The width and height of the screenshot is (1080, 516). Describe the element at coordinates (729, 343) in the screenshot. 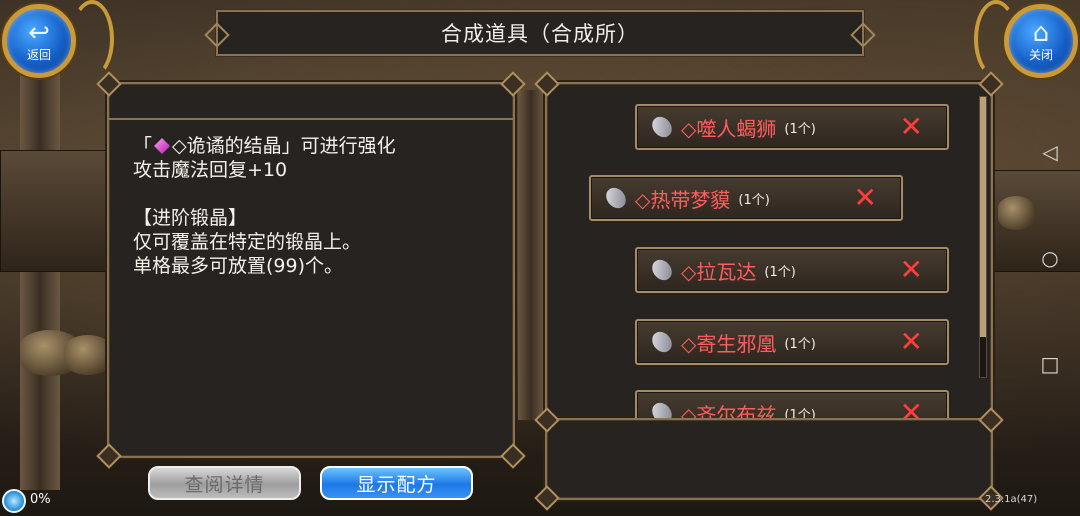

I see `item-name: ◇寄生邪凰` at that location.